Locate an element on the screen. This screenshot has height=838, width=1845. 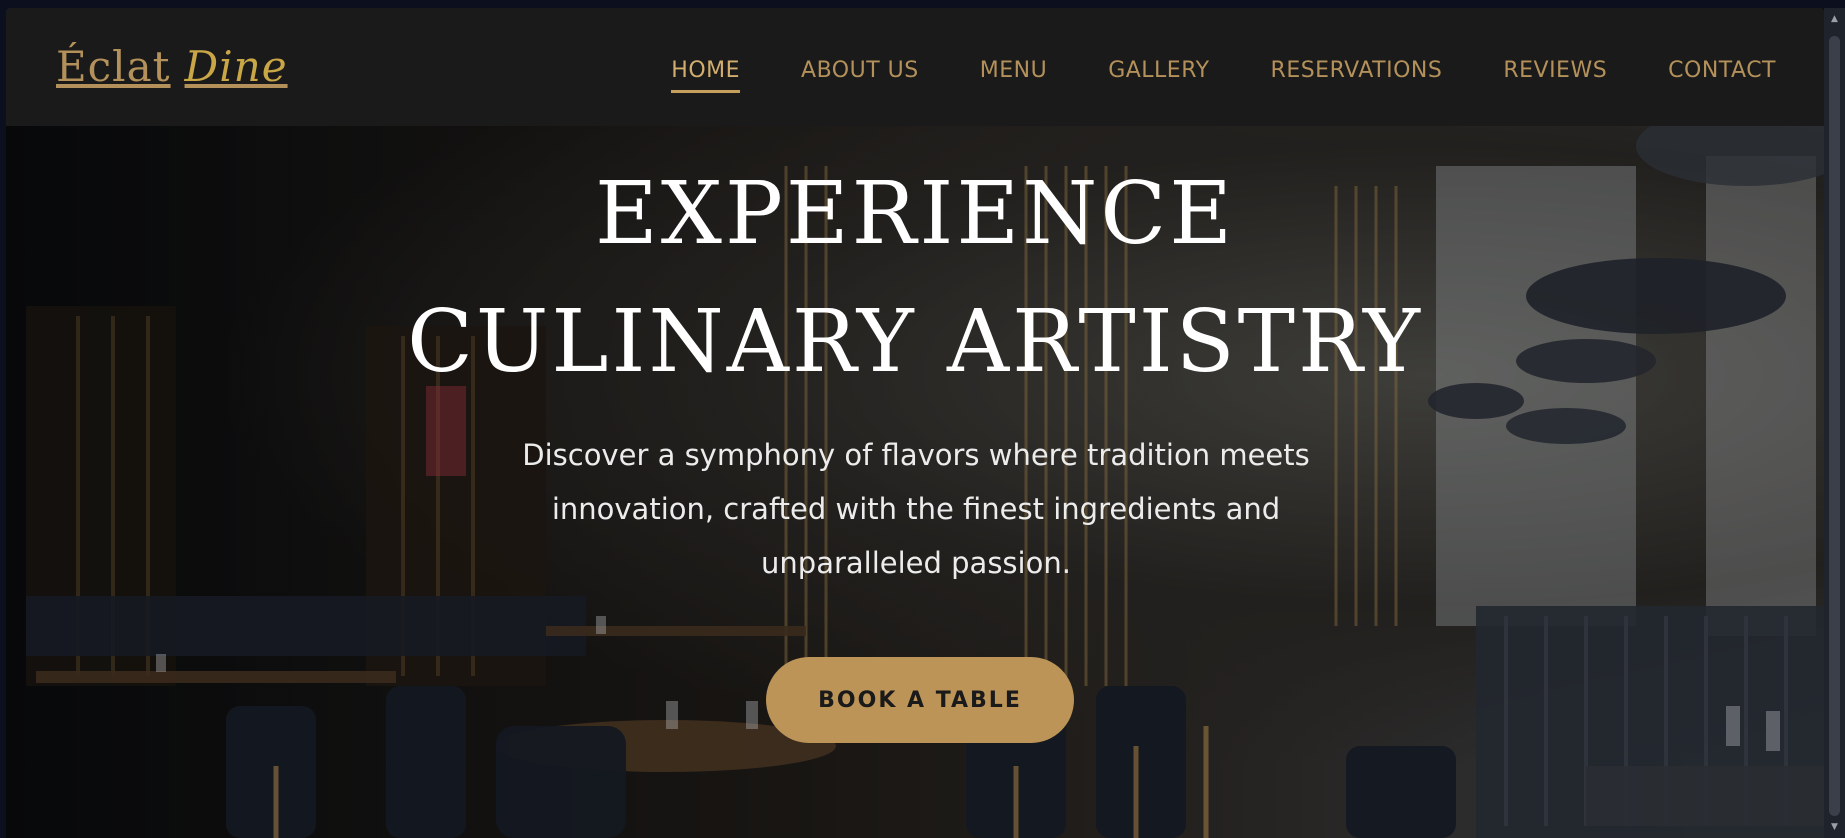
nav-gallery: GALLERY is located at coordinates (1158, 75).